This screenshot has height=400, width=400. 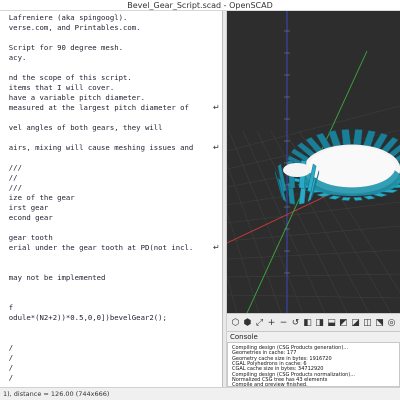 I want to click on zoom-all-icon: ⤢, so click(x=259, y=323).